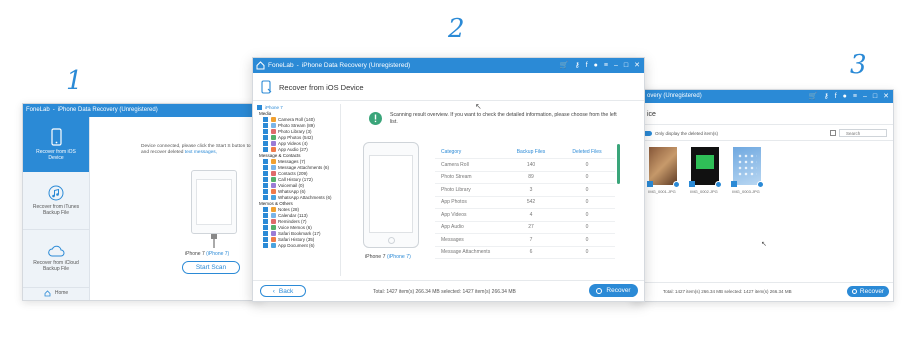 The image size is (920, 340). What do you see at coordinates (201, 152) in the screenshot?
I see `text-messages-link: text messages,` at bounding box center [201, 152].